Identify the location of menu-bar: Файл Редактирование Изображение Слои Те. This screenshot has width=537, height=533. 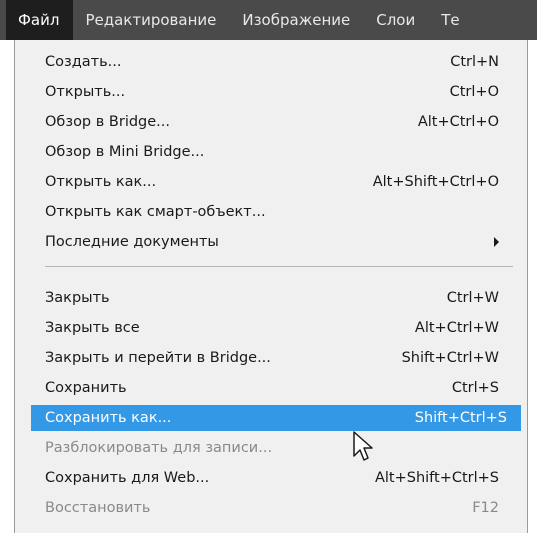
(268, 20).